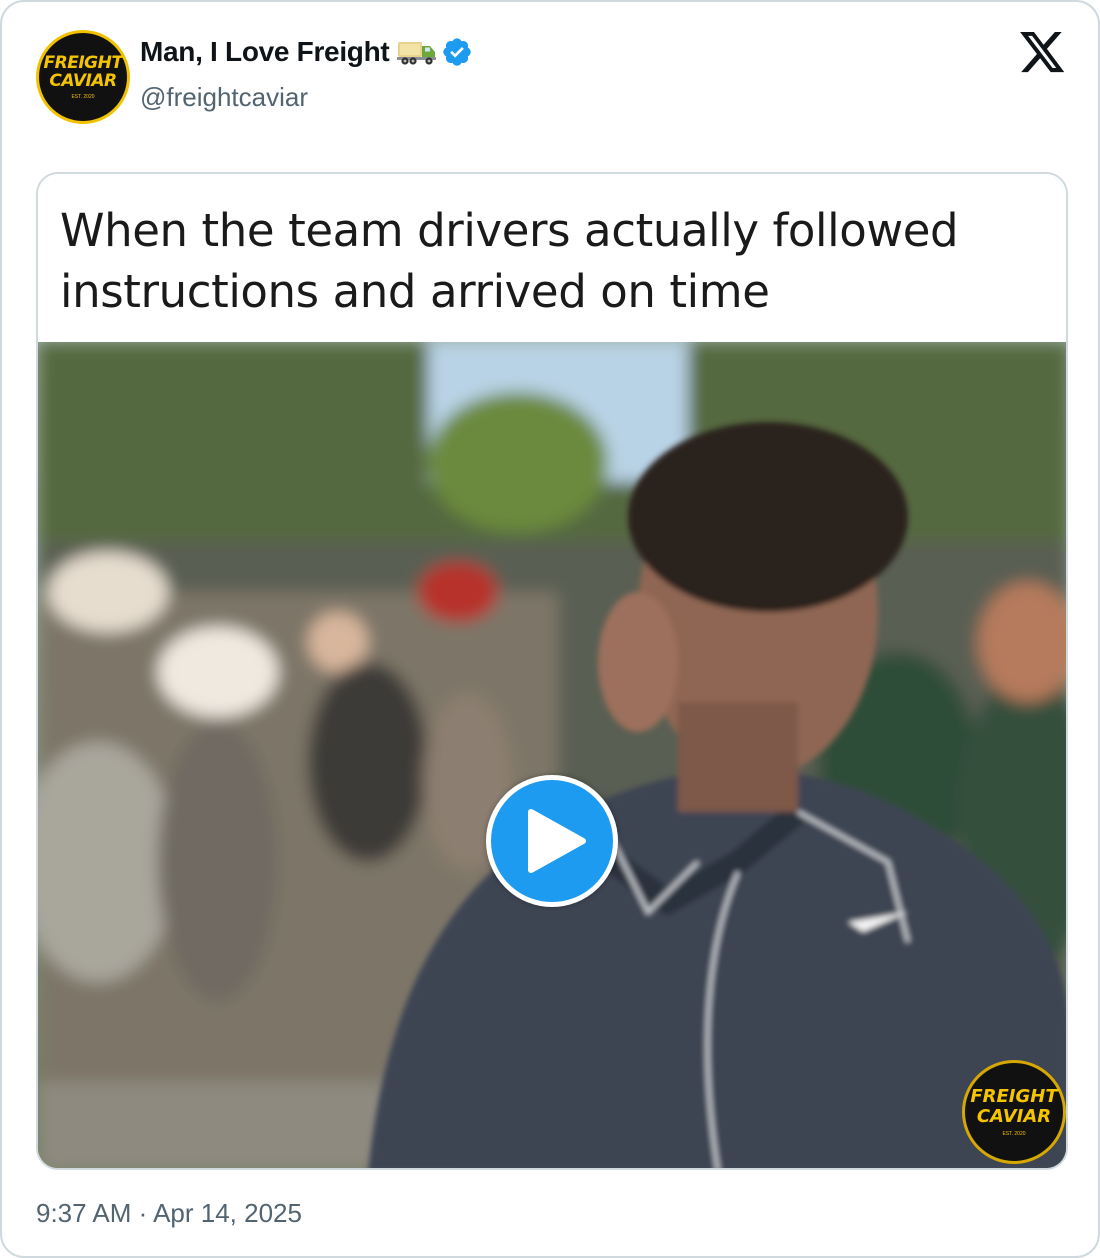 The height and width of the screenshot is (1258, 1100). I want to click on author-display-name: Man, I Love Freight, so click(265, 52).